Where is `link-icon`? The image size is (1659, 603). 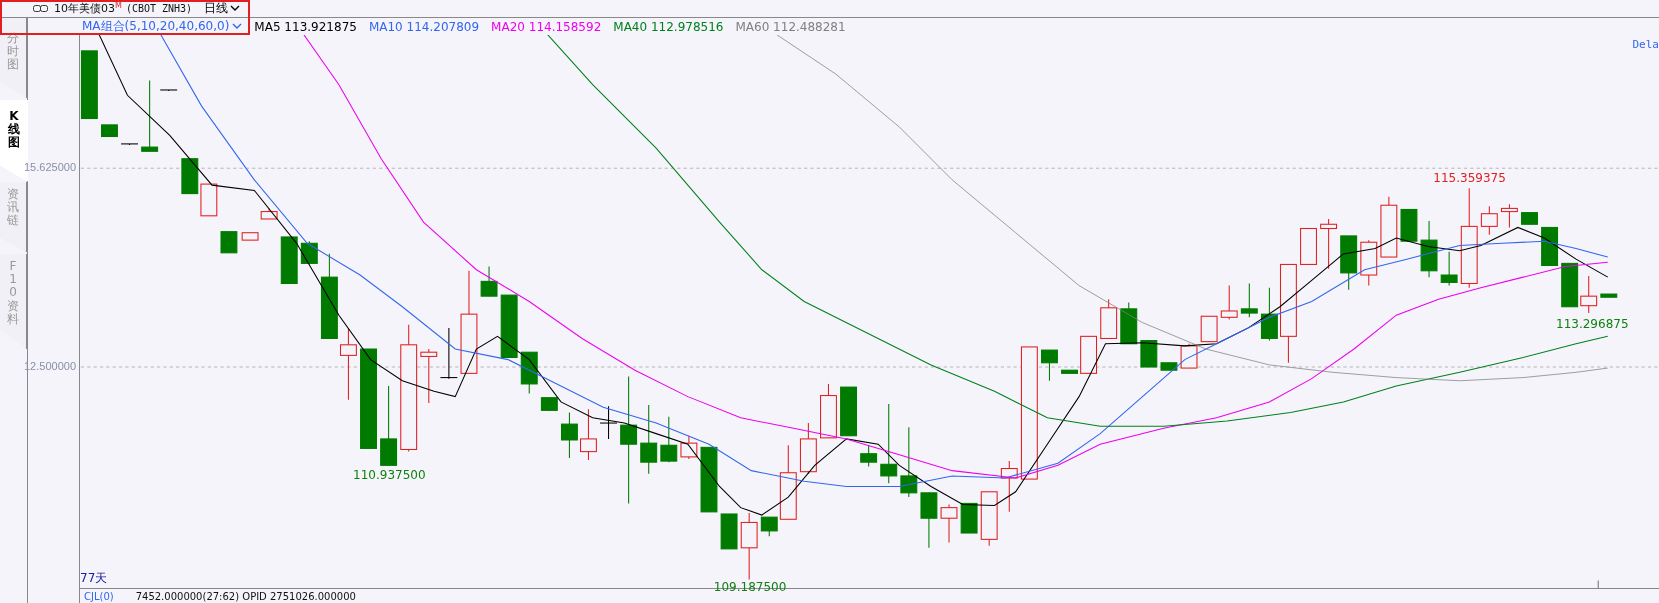
link-icon is located at coordinates (40, 8).